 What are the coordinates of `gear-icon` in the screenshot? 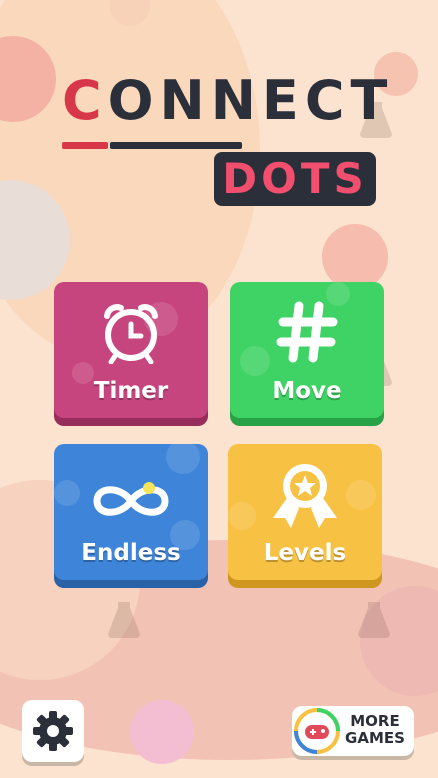 It's located at (53, 731).